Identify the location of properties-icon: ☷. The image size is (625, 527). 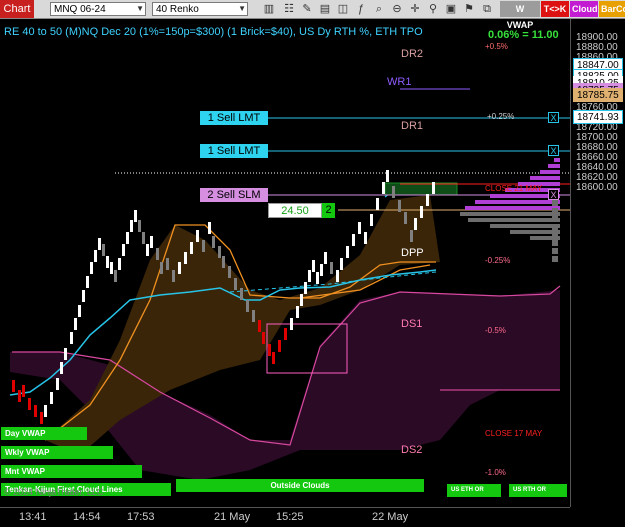
(289, 9).